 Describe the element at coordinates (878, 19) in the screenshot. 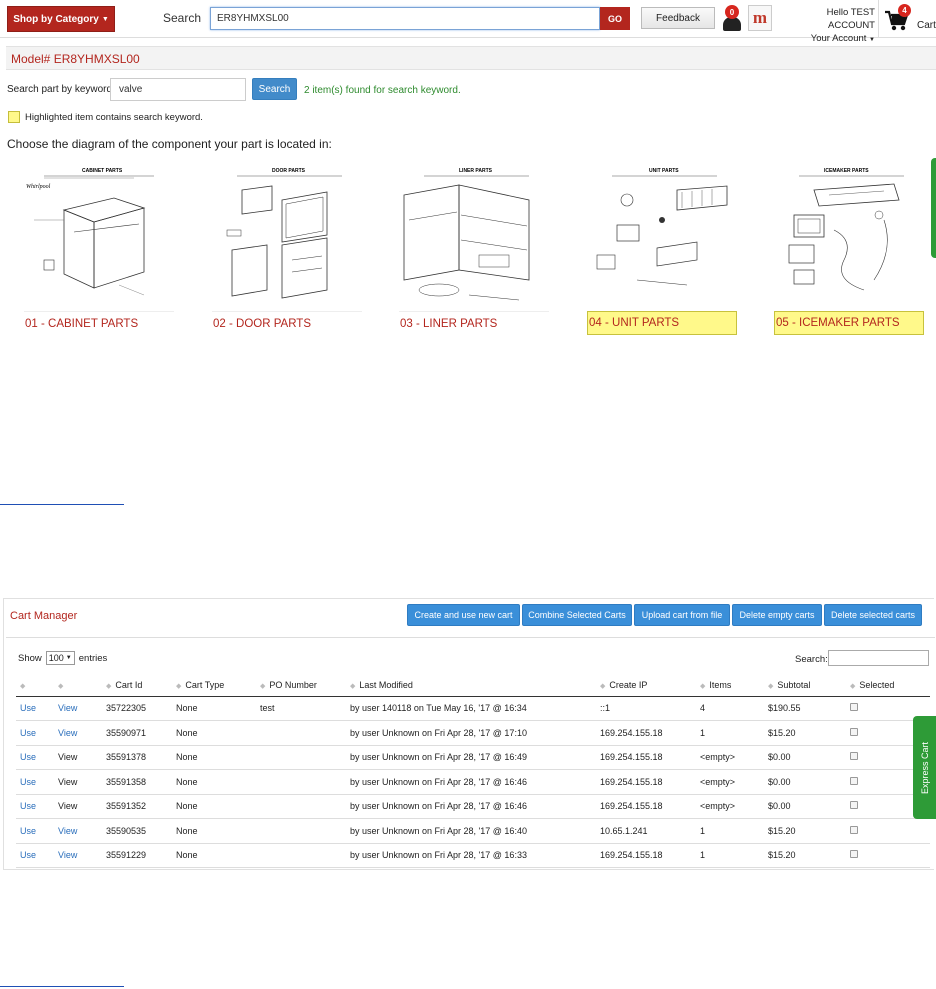

I see `header-divider` at that location.